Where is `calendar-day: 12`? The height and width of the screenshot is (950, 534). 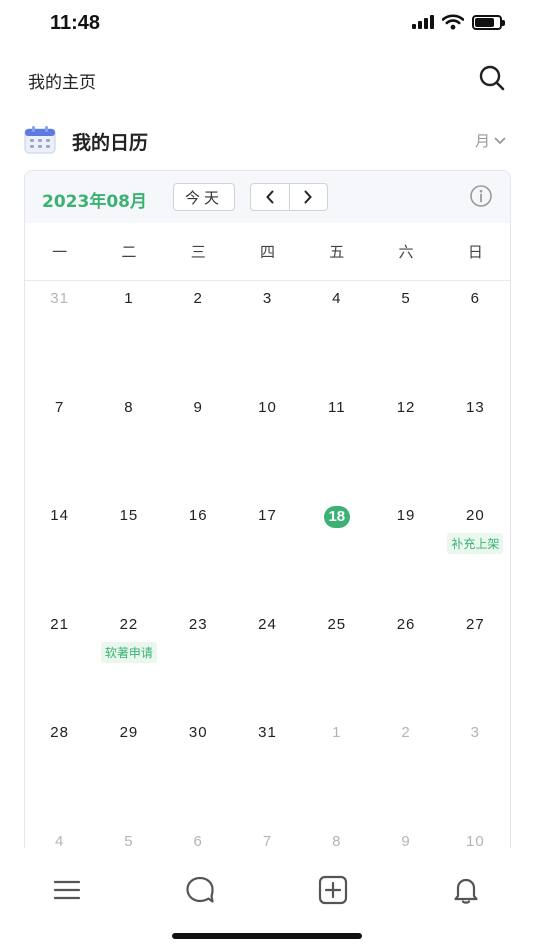
calendar-day: 12 is located at coordinates (405, 445).